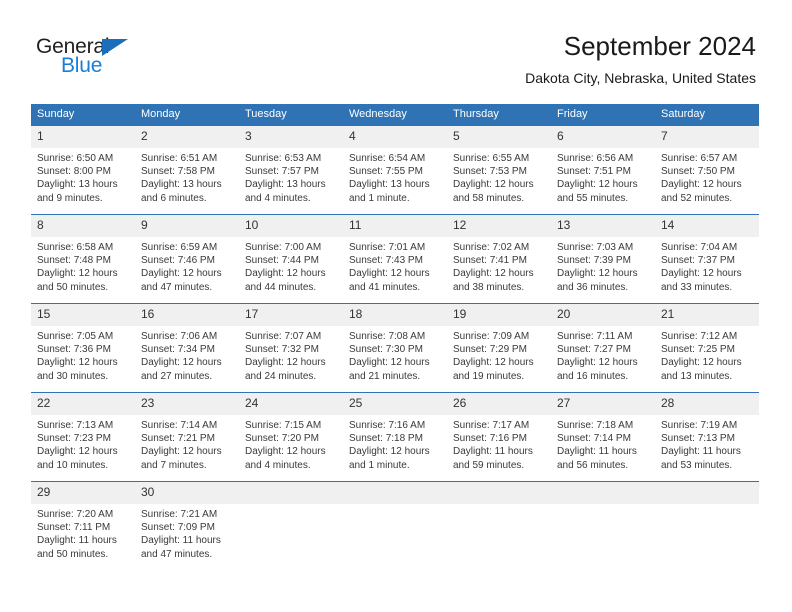 The image size is (792, 612). I want to click on day-number: 17, so click(291, 315).